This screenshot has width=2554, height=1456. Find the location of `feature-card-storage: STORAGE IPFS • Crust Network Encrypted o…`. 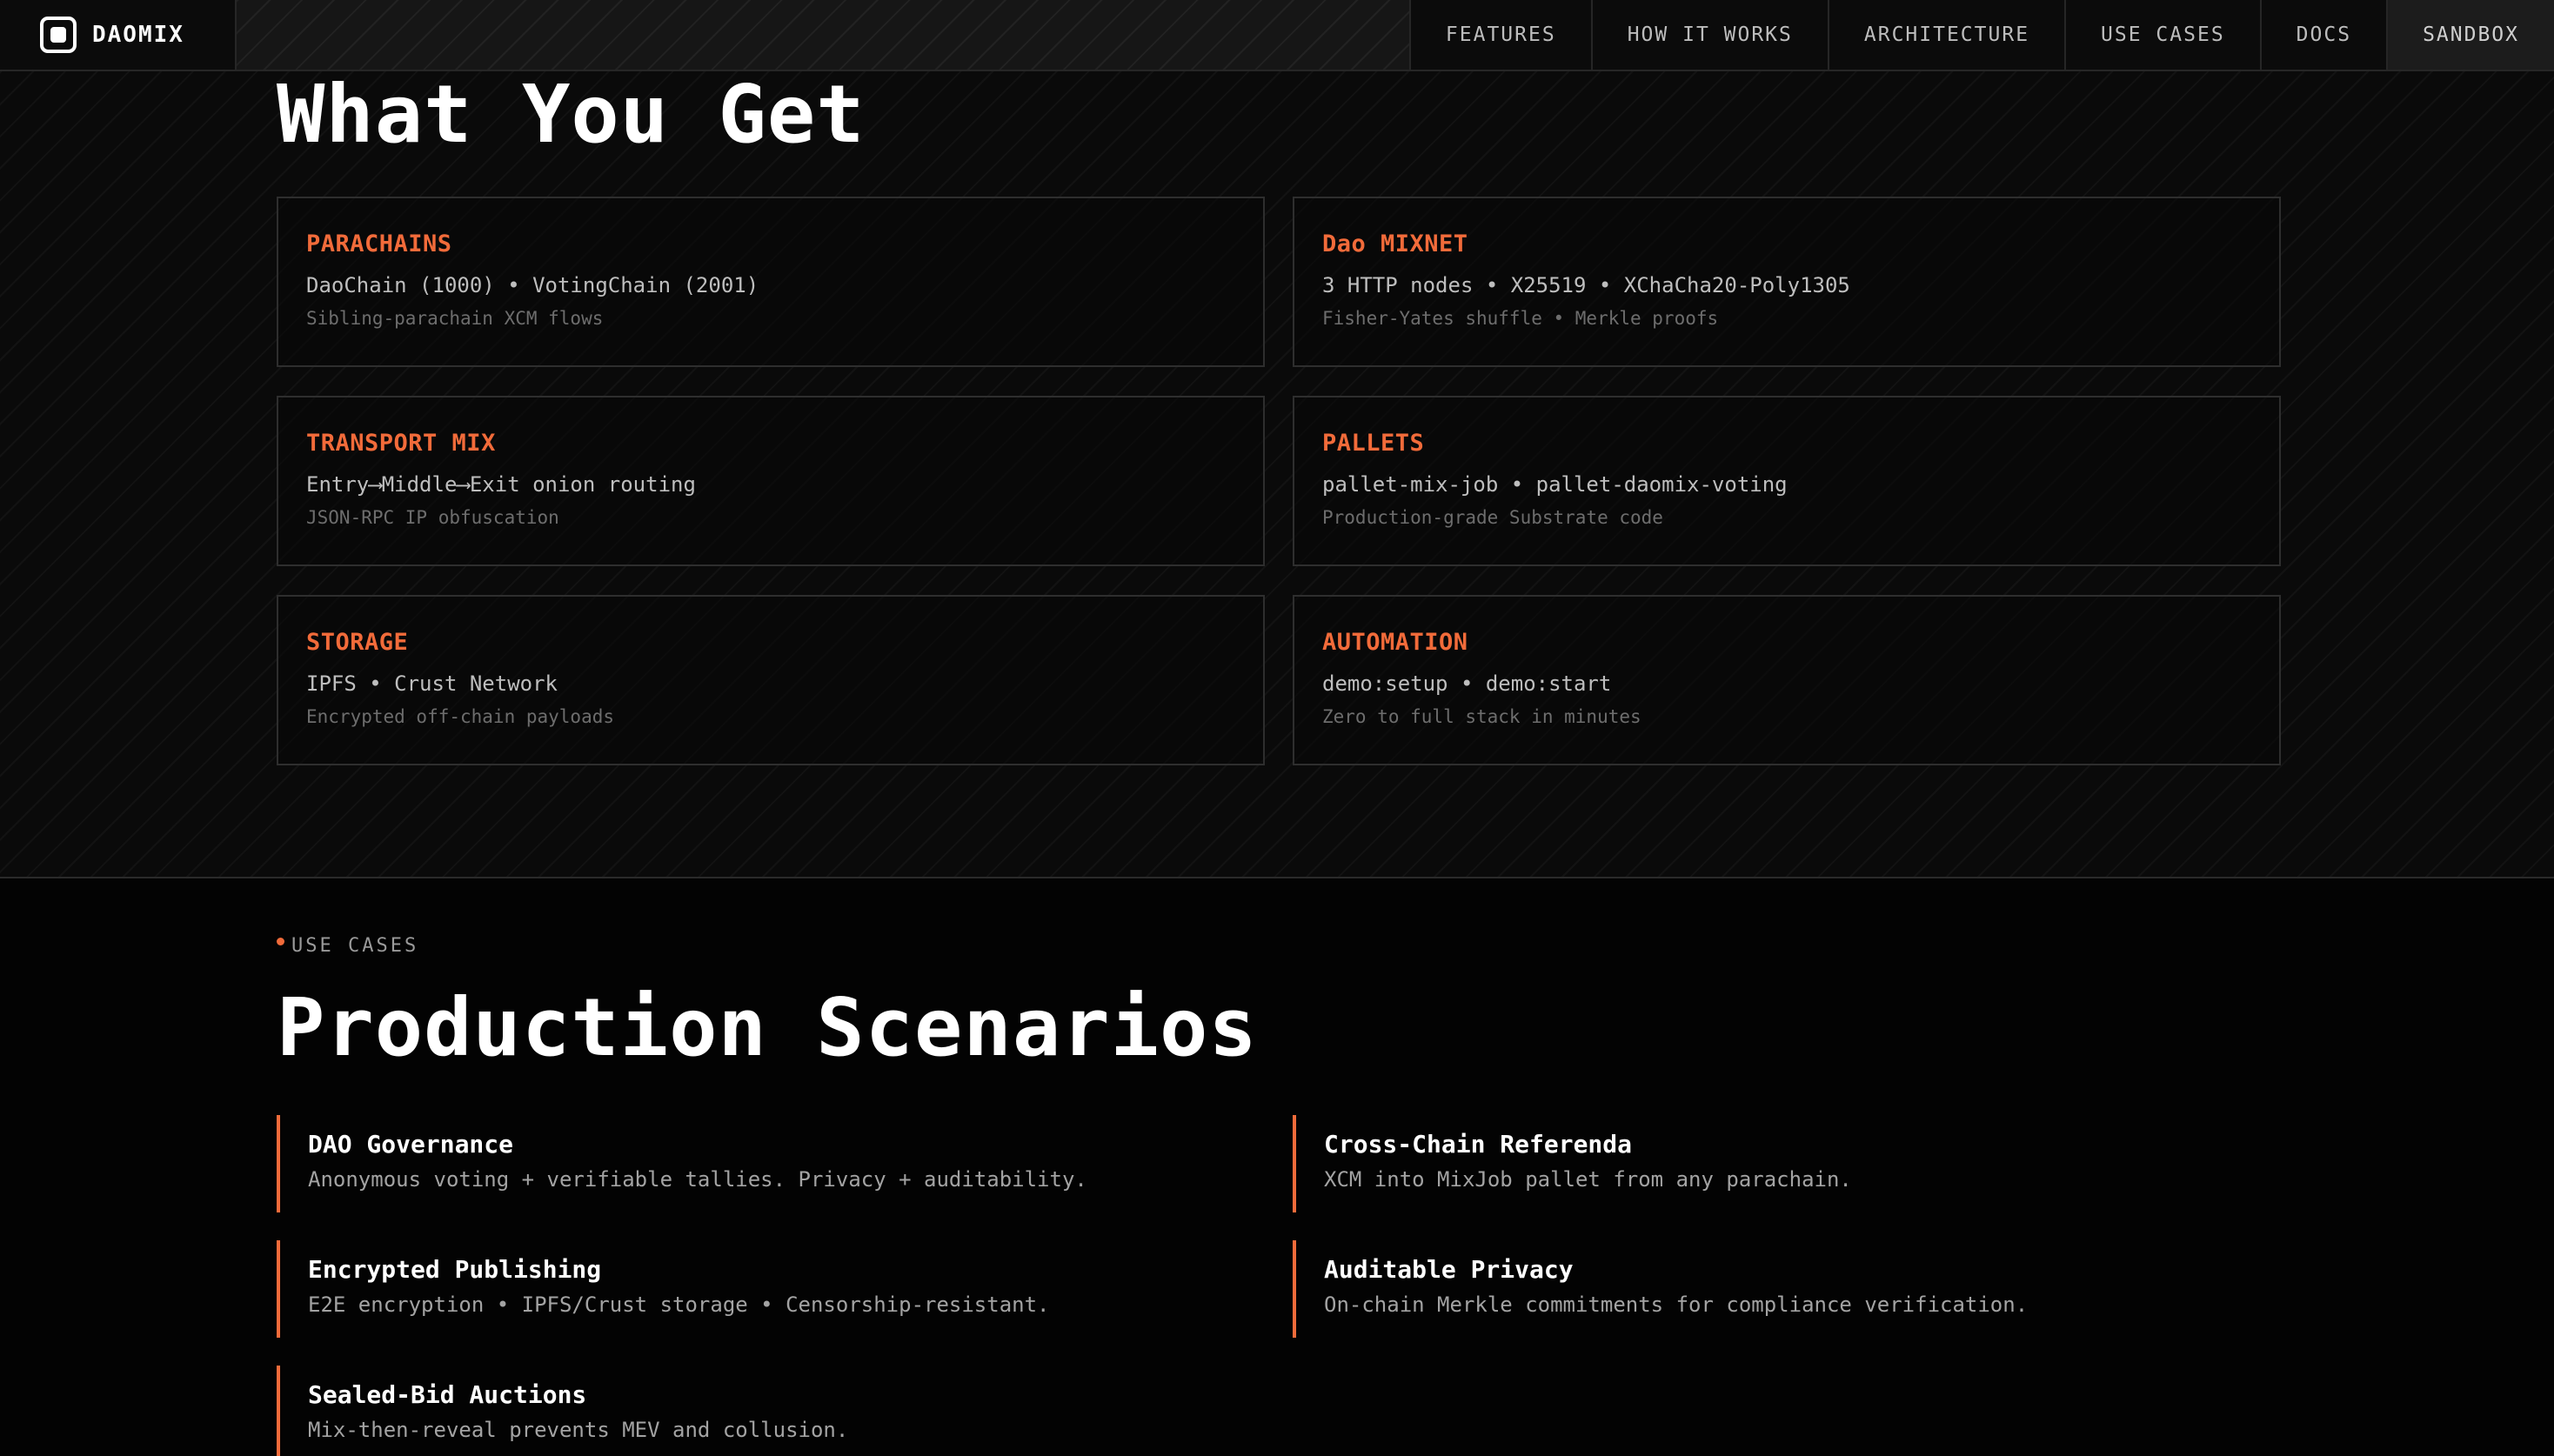

feature-card-storage: STORAGE IPFS • Crust Network Encrypted o… is located at coordinates (771, 680).